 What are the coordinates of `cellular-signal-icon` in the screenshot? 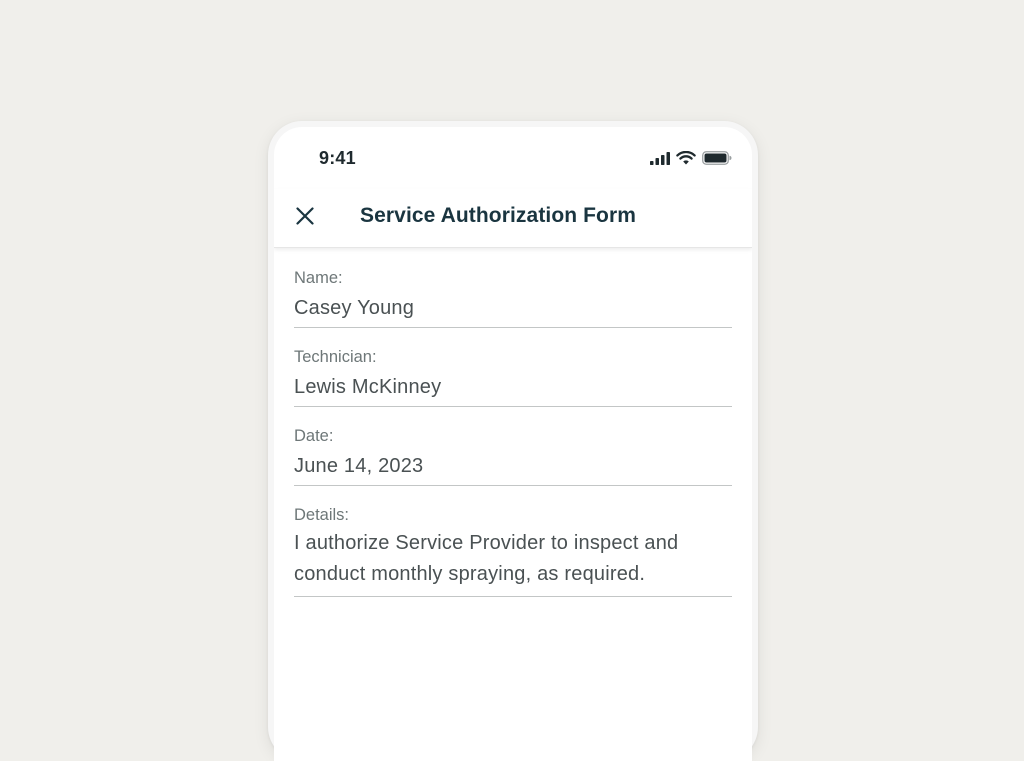 It's located at (660, 158).